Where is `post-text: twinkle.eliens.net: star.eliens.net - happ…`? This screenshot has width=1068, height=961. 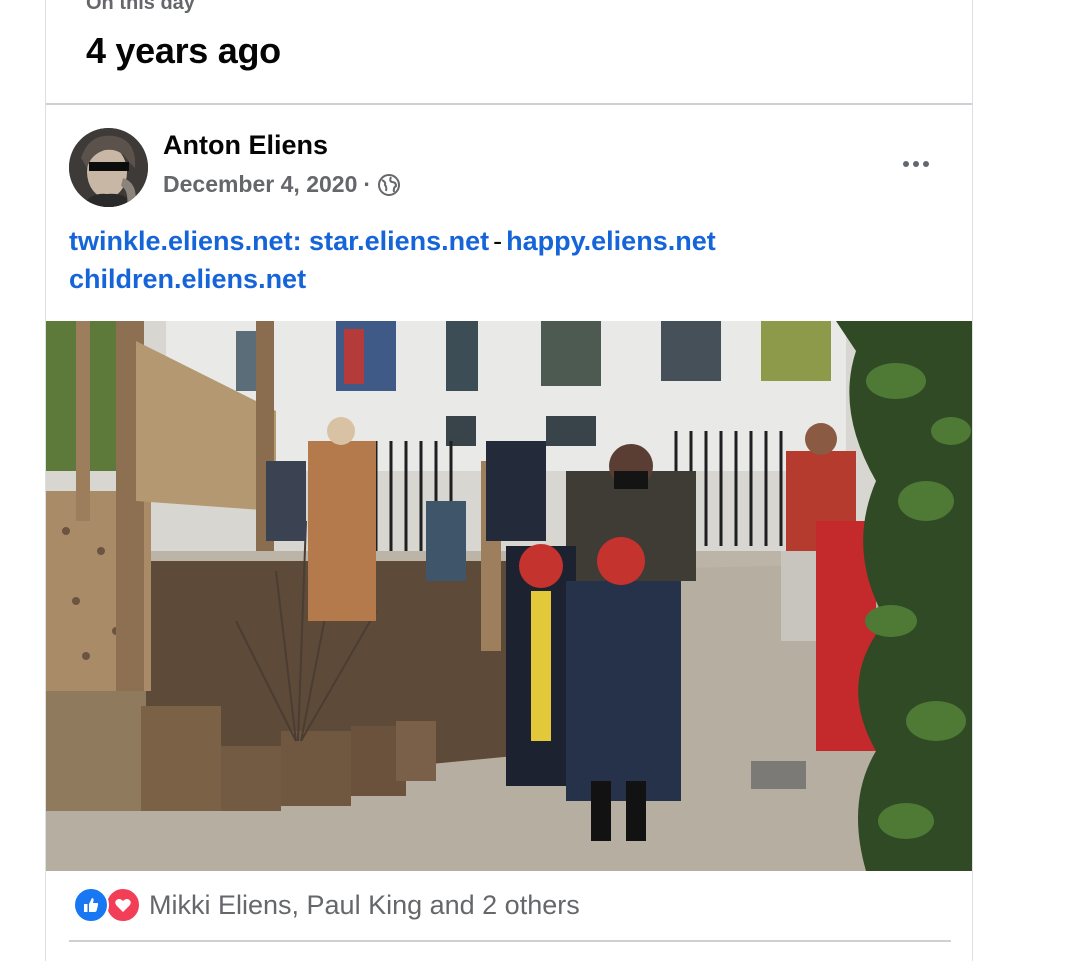
post-text: twinkle.eliens.net: star.eliens.net - happ… is located at coordinates (499, 260).